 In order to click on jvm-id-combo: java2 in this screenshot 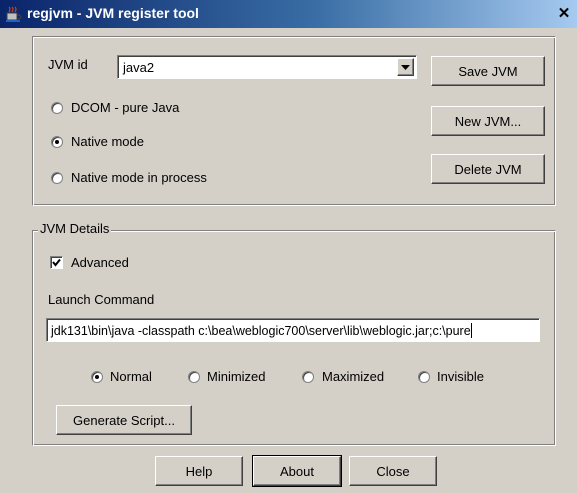, I will do `click(267, 67)`.